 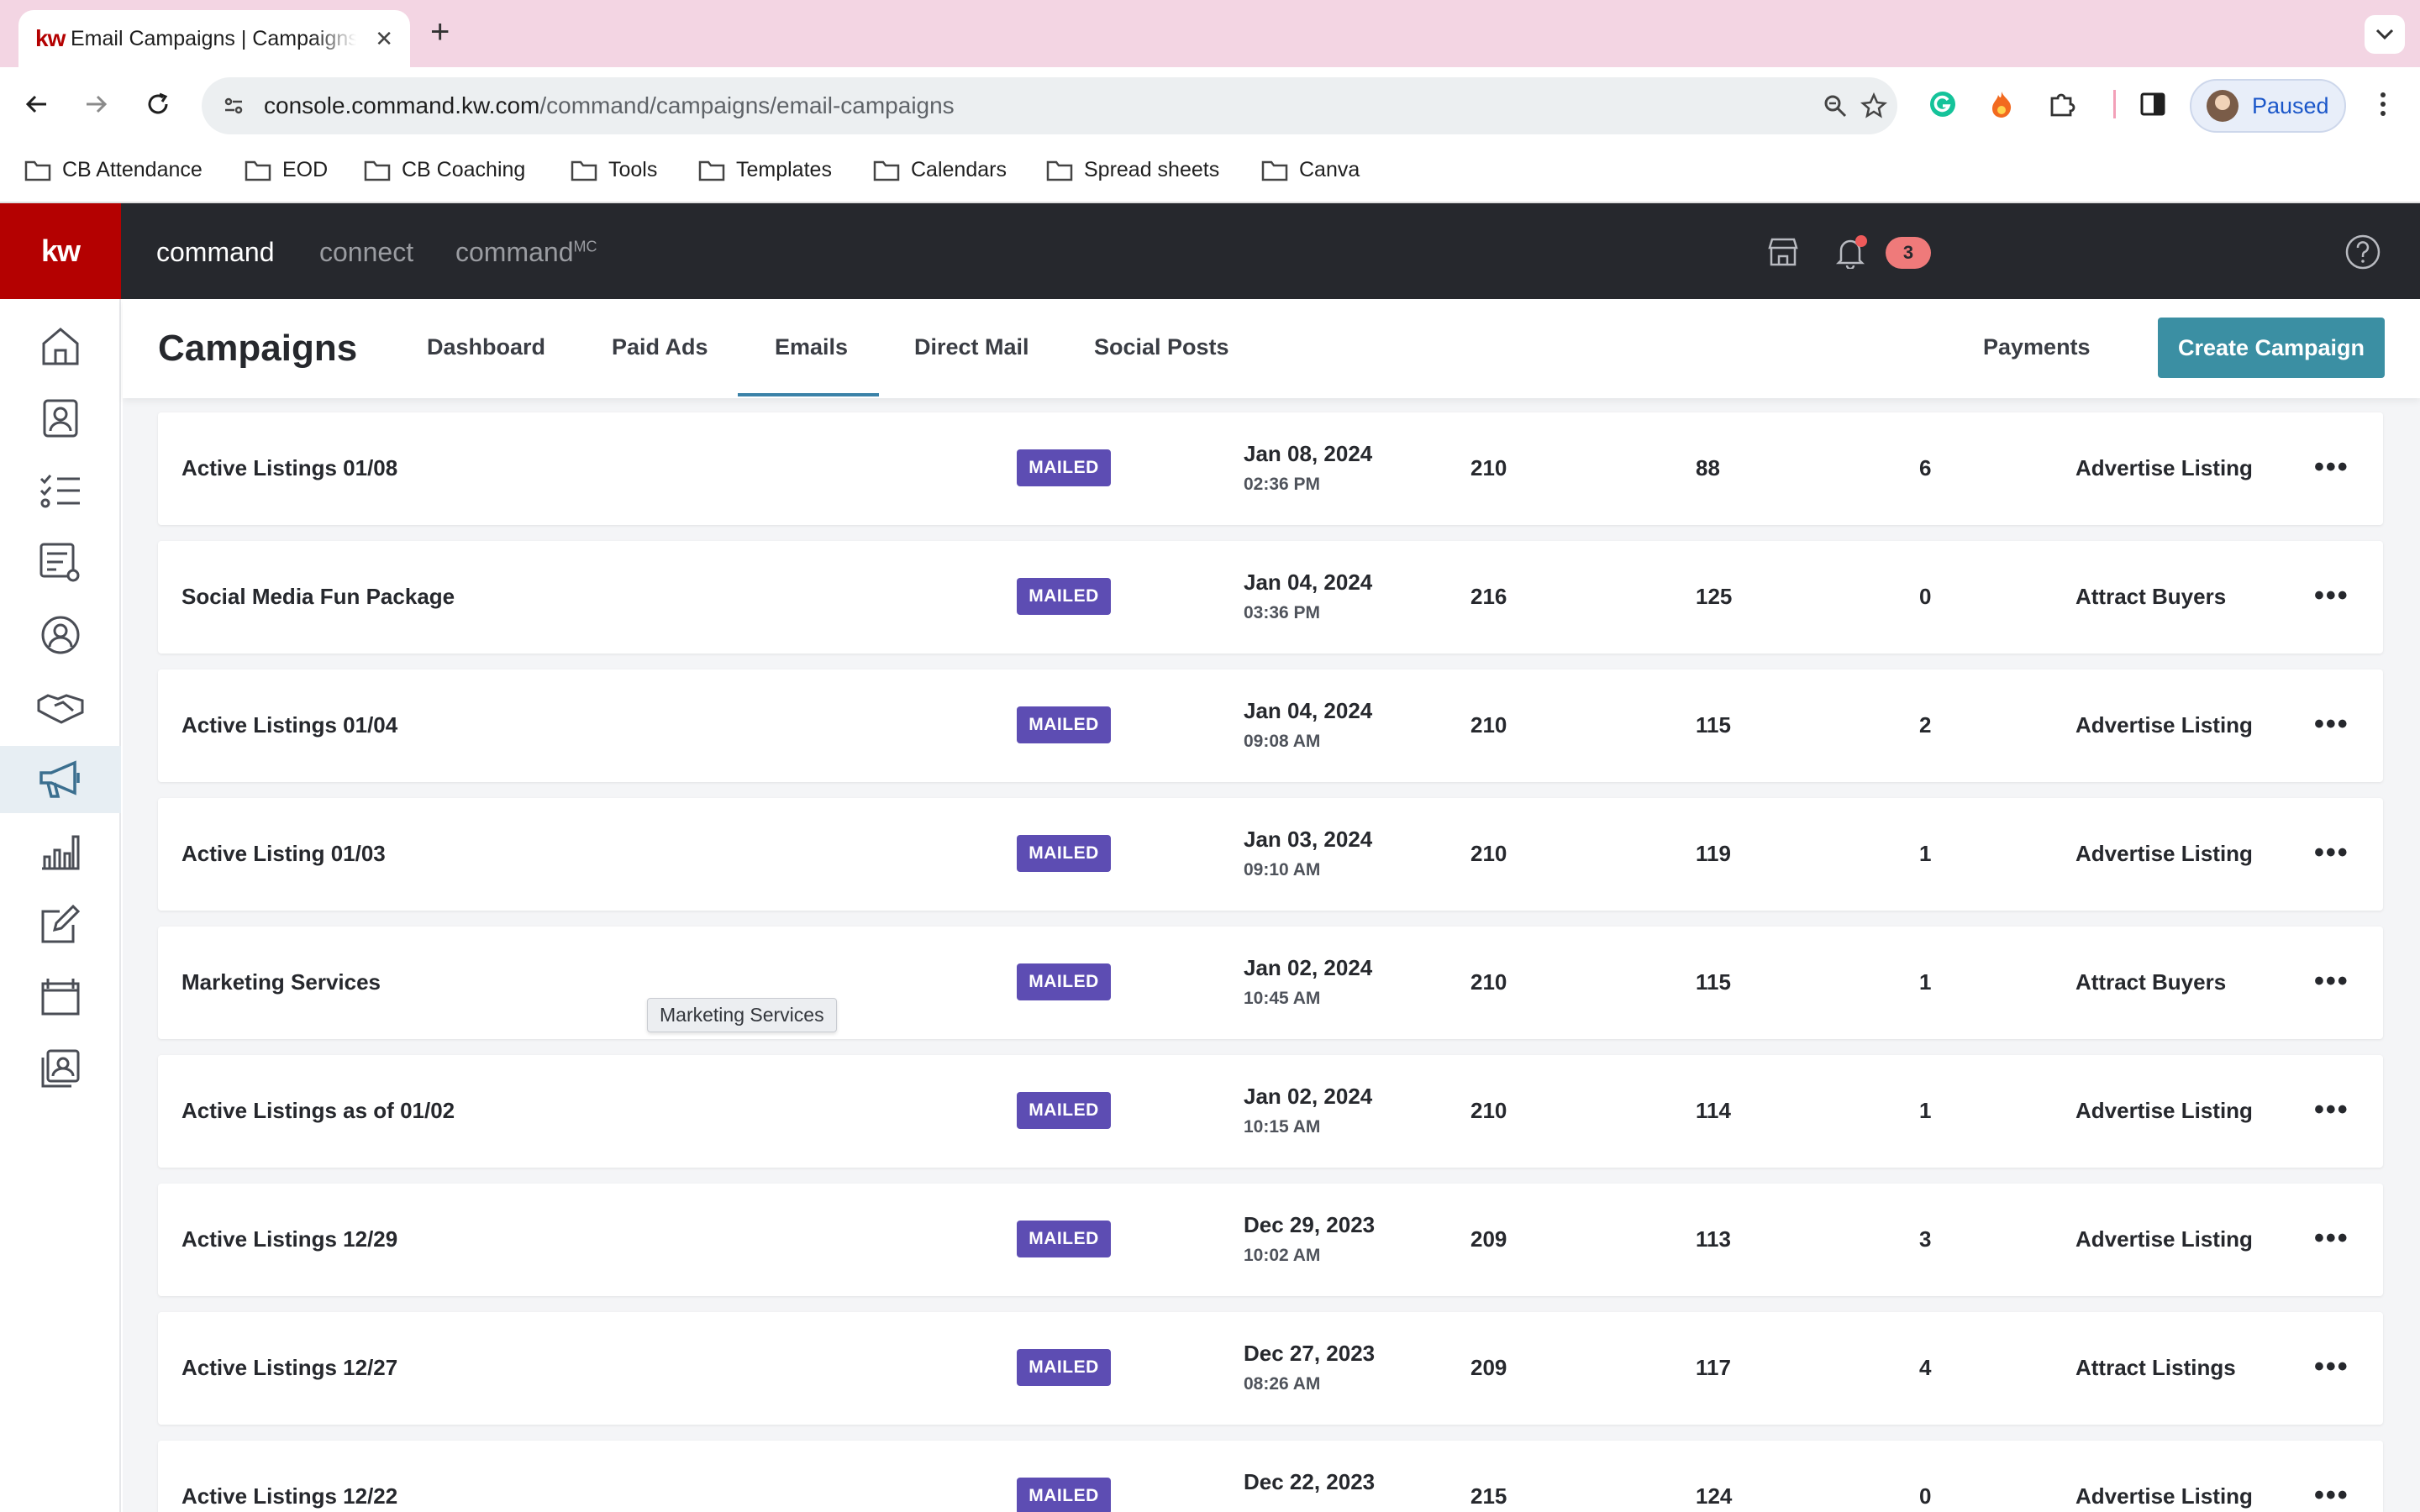 What do you see at coordinates (764, 170) in the screenshot?
I see `bookmark-folder: Templates` at bounding box center [764, 170].